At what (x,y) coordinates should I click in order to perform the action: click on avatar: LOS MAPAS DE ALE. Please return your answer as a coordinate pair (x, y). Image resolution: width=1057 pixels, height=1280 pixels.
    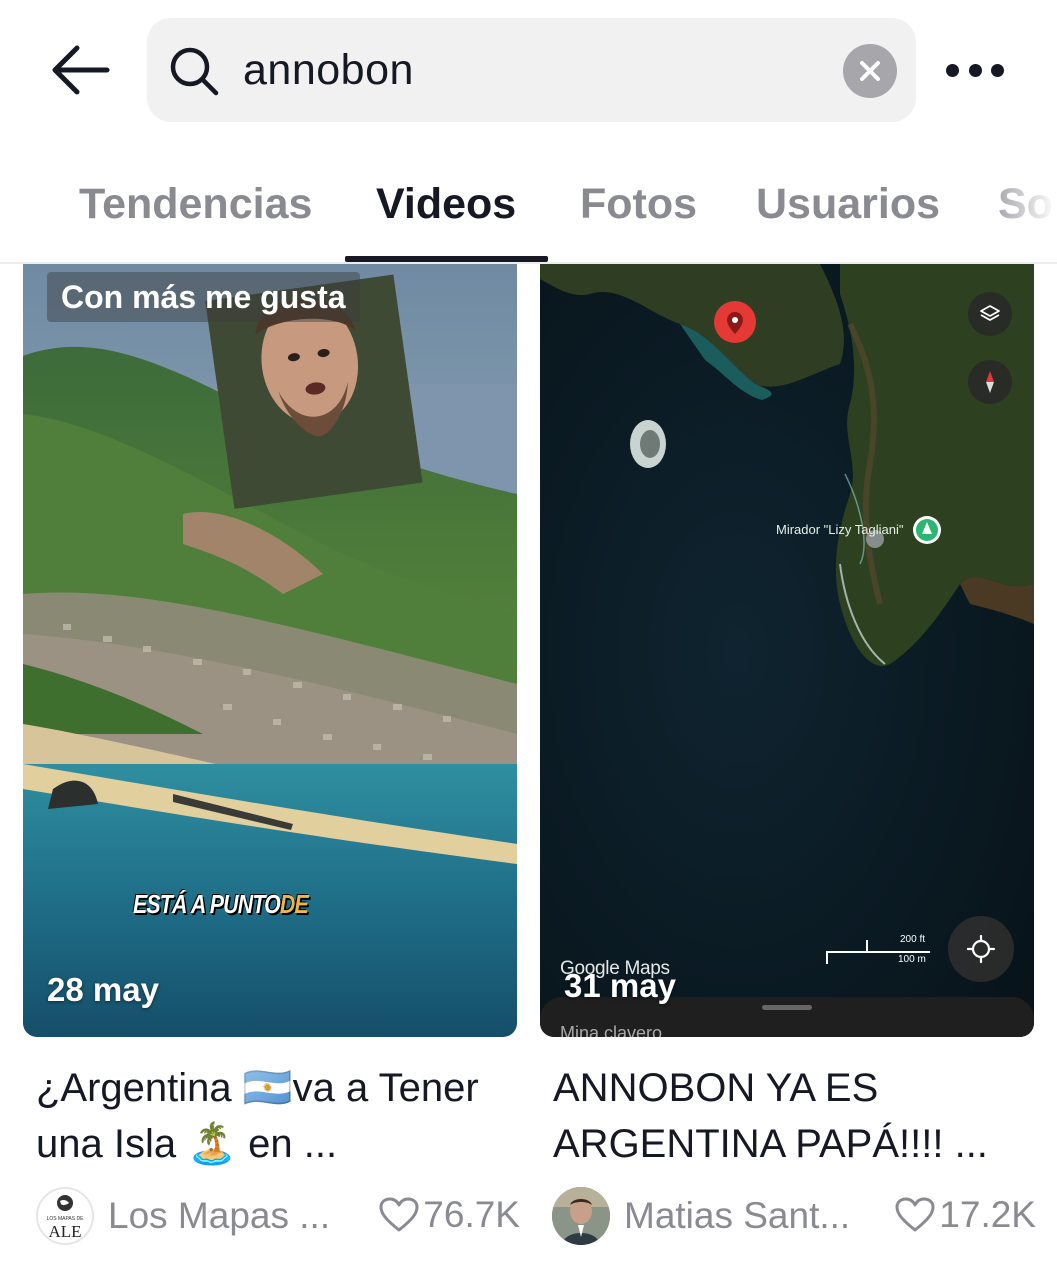
    Looking at the image, I should click on (65, 1216).